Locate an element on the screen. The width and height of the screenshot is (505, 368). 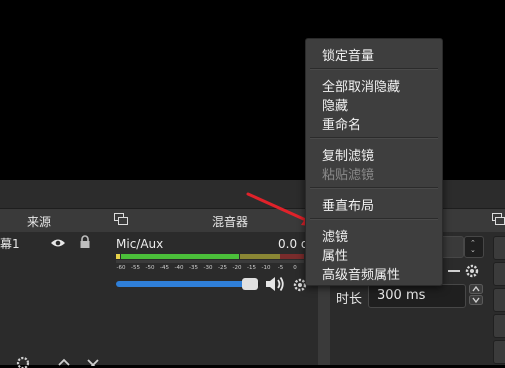
meter-scale-label: -60 is located at coordinates (121, 268).